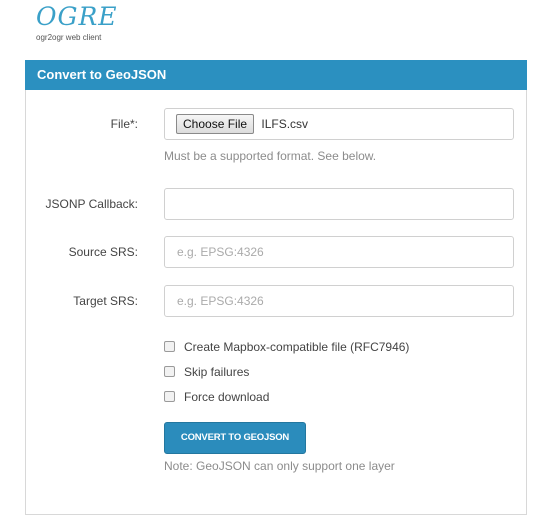 The image size is (550, 529). What do you see at coordinates (270, 156) in the screenshot?
I see `file-help-text: Must be a supported format. See below.` at bounding box center [270, 156].